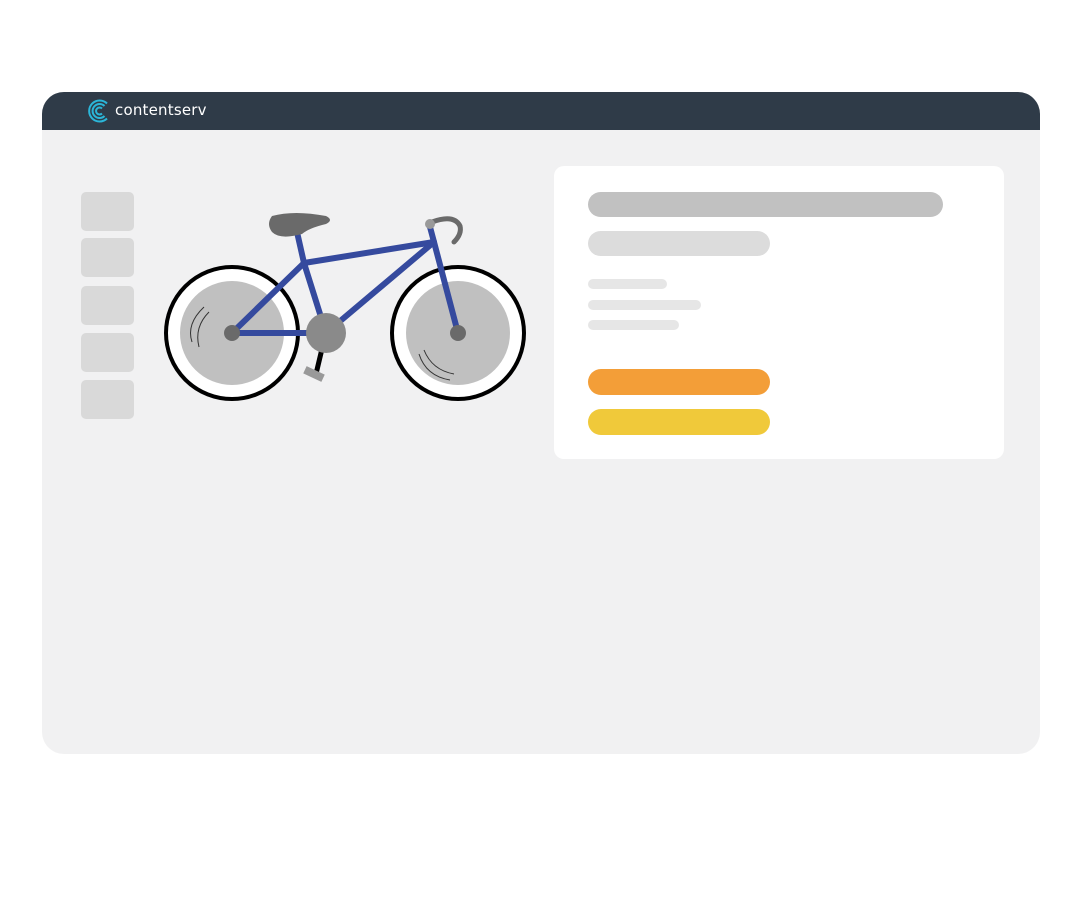  What do you see at coordinates (458, 333) in the screenshot?
I see `front-hub` at bounding box center [458, 333].